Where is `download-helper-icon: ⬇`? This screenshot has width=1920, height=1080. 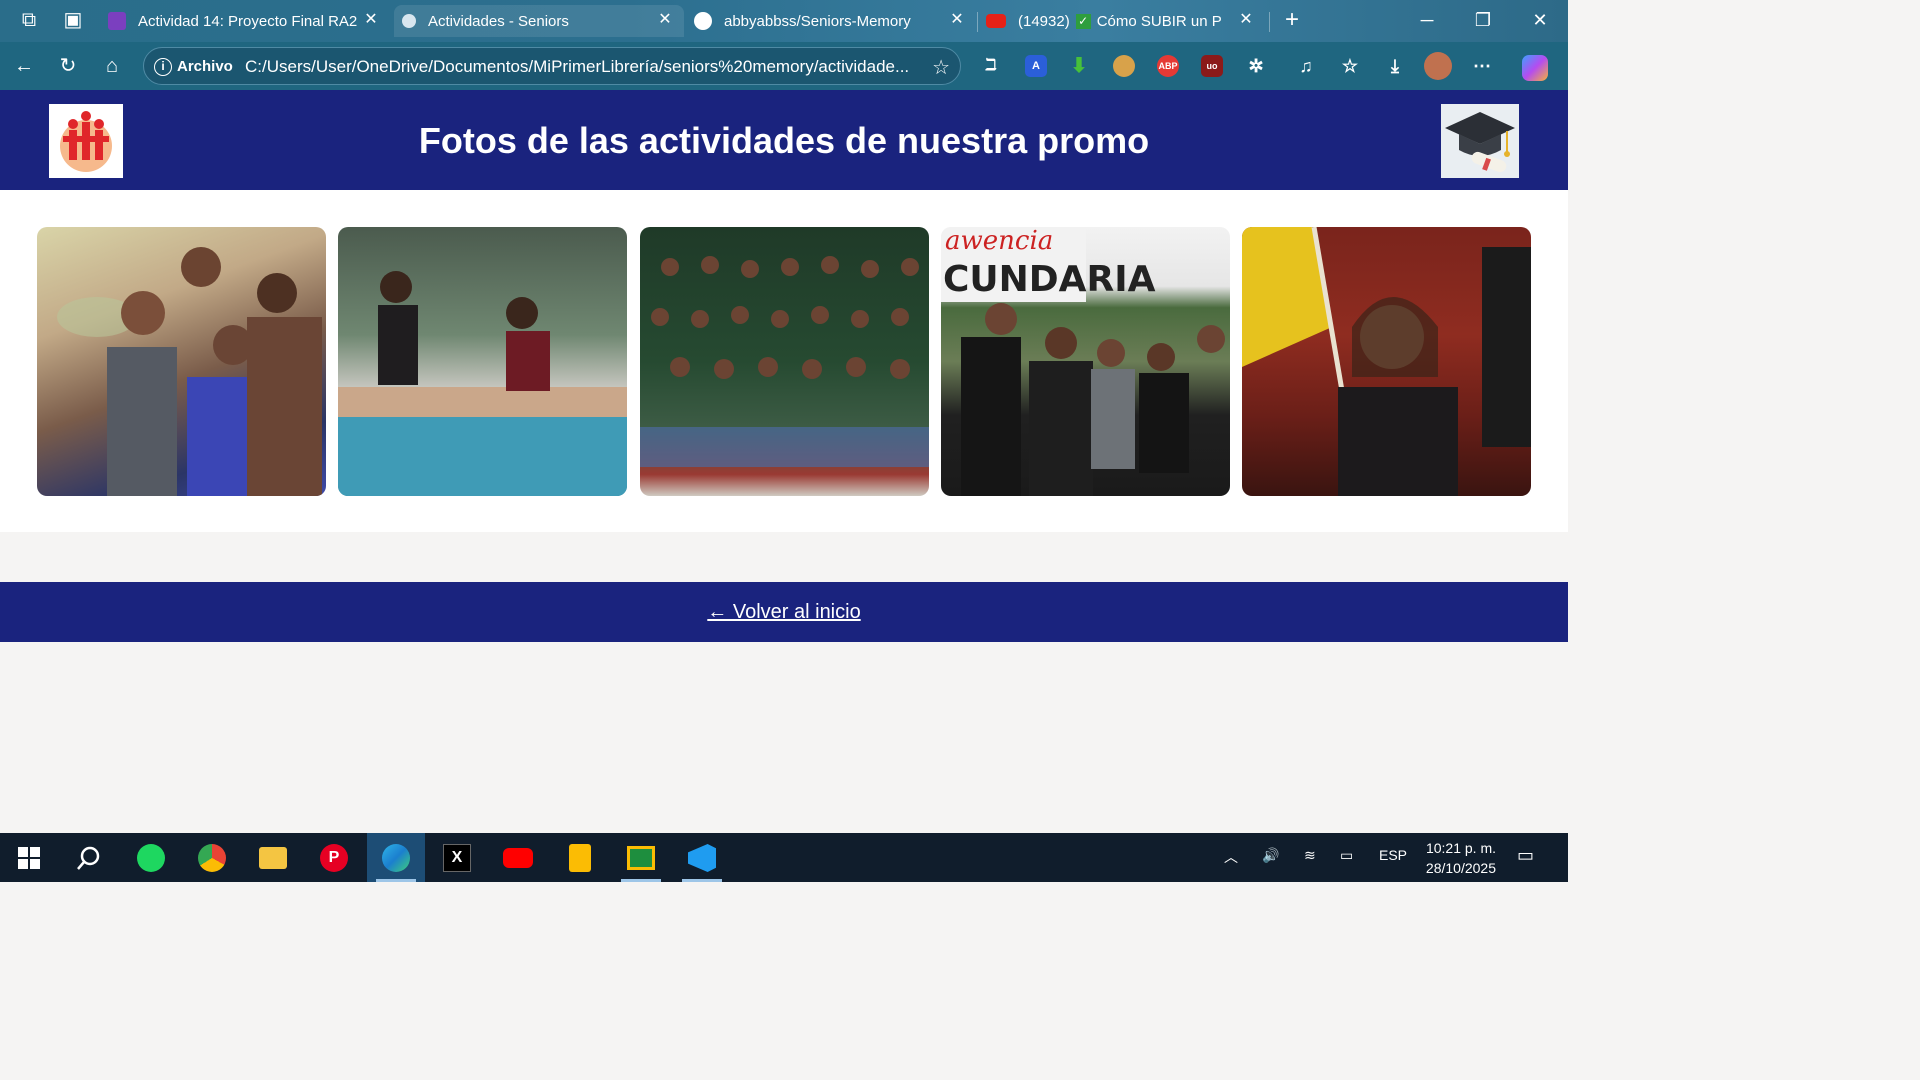 download-helper-icon: ⬇ is located at coordinates (1079, 66).